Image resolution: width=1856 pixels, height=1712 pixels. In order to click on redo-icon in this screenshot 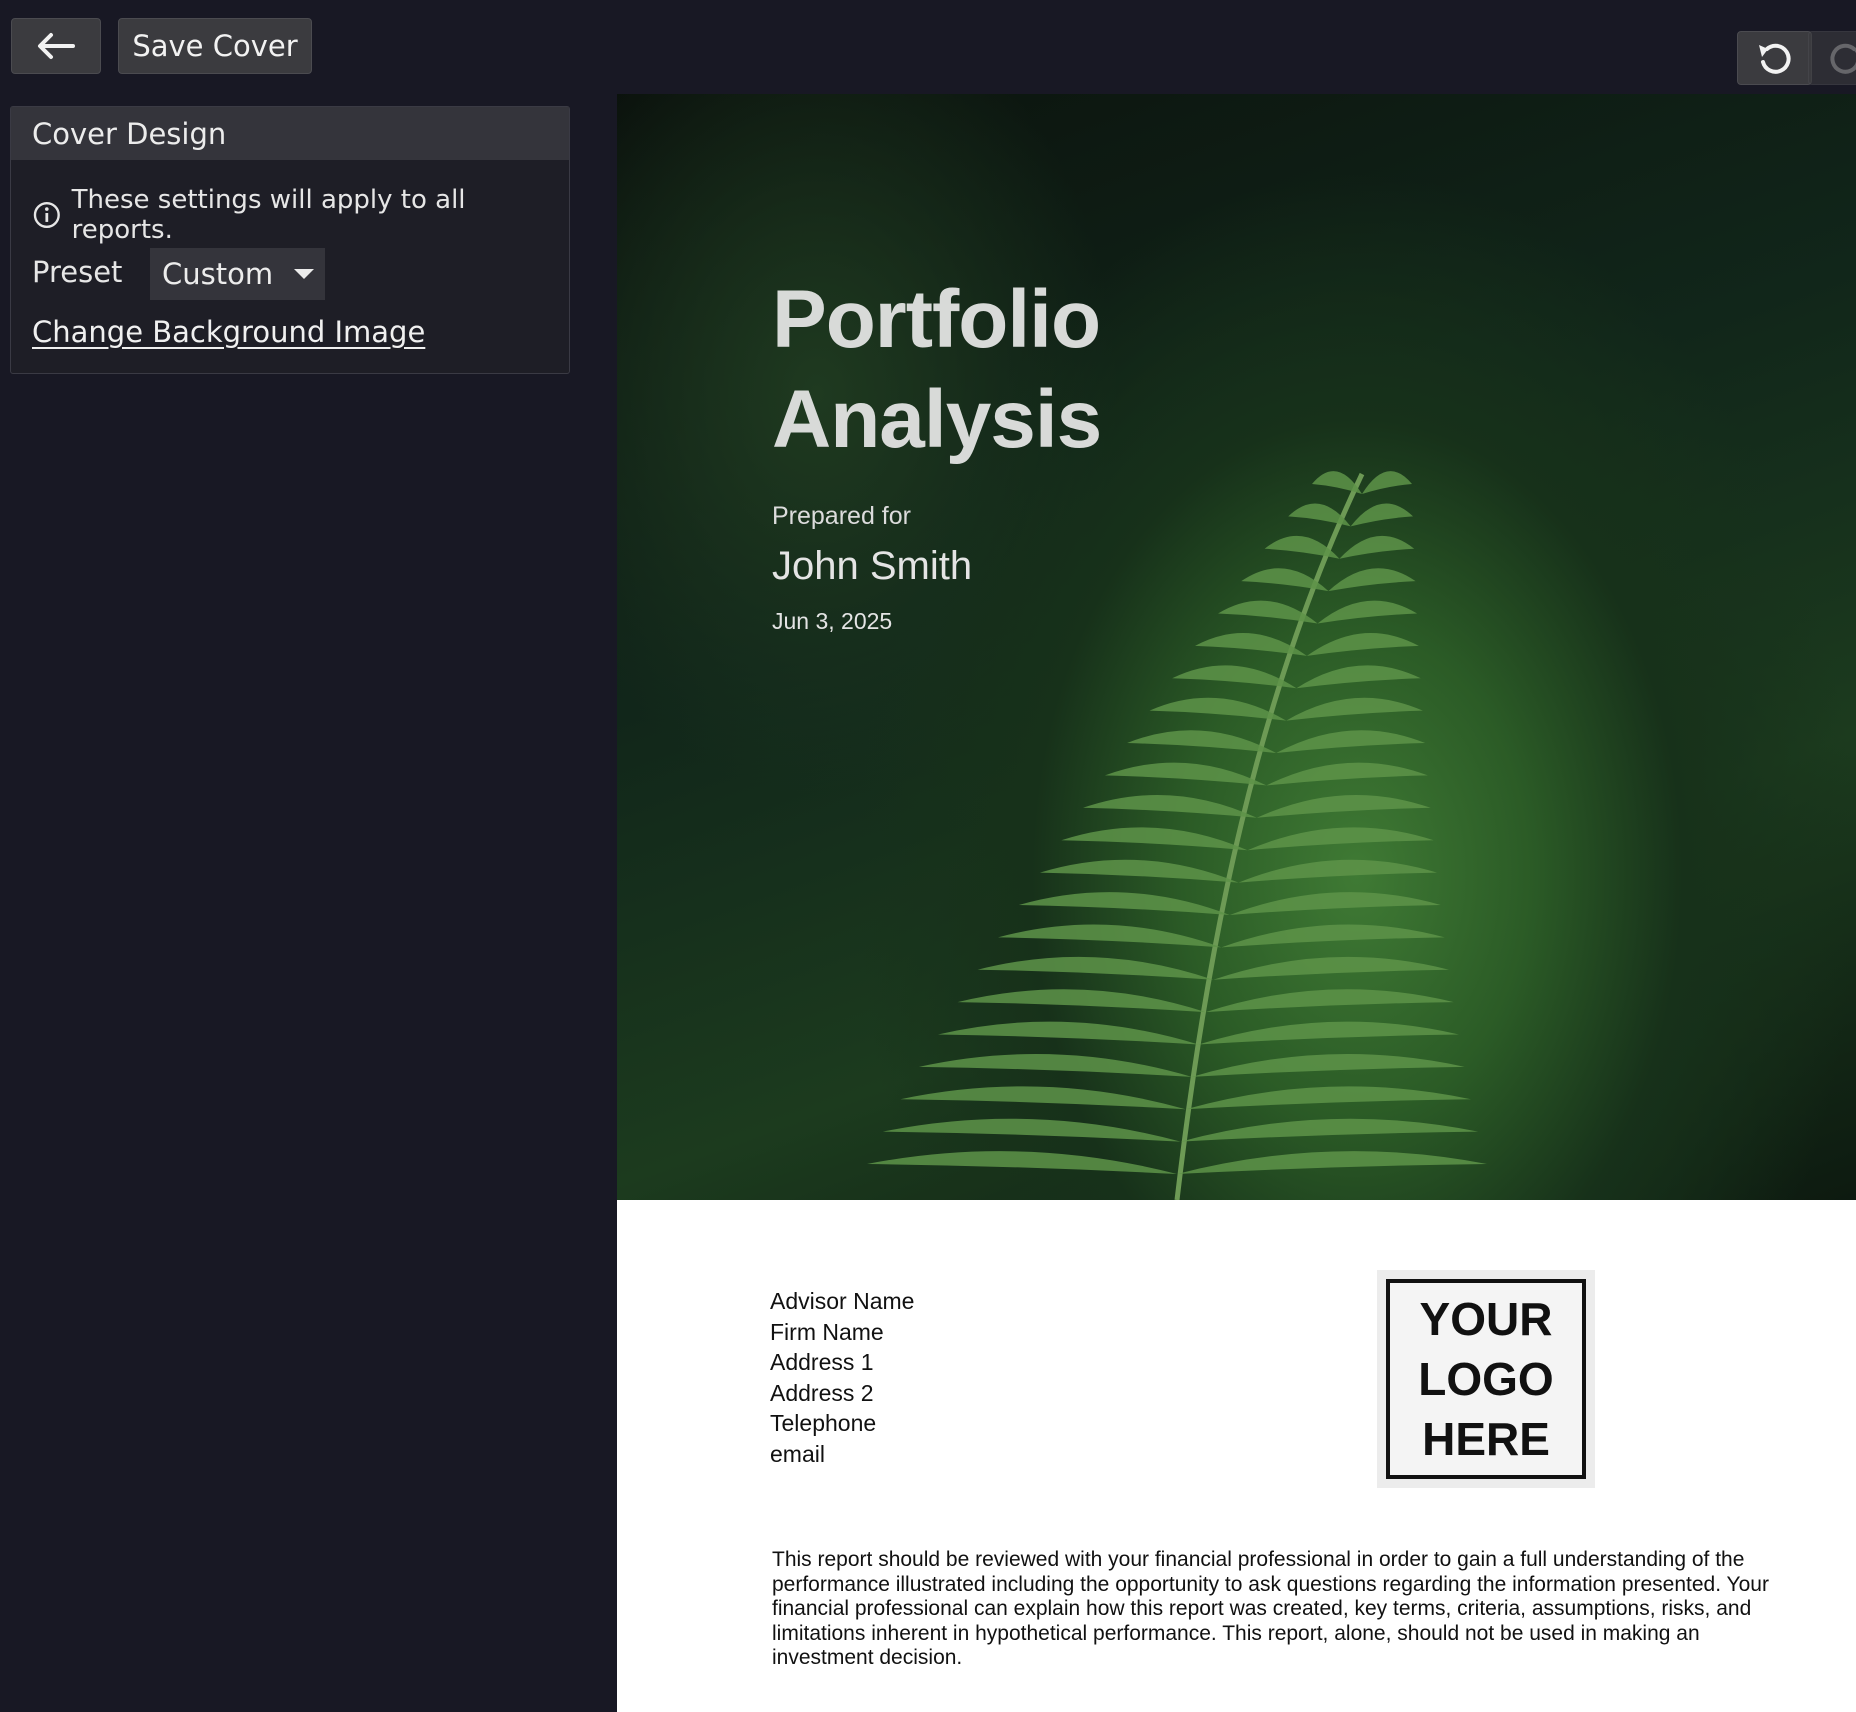, I will do `click(1842, 58)`.